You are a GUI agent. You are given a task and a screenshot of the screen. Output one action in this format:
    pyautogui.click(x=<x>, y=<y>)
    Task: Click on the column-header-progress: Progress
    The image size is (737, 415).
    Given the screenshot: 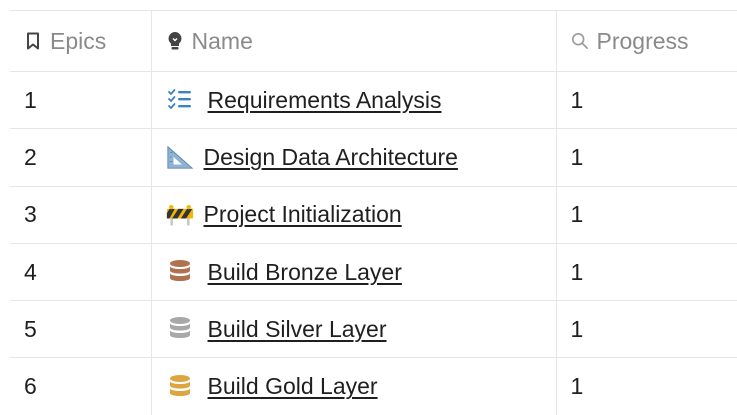 What is the action you would take?
    pyautogui.click(x=646, y=41)
    